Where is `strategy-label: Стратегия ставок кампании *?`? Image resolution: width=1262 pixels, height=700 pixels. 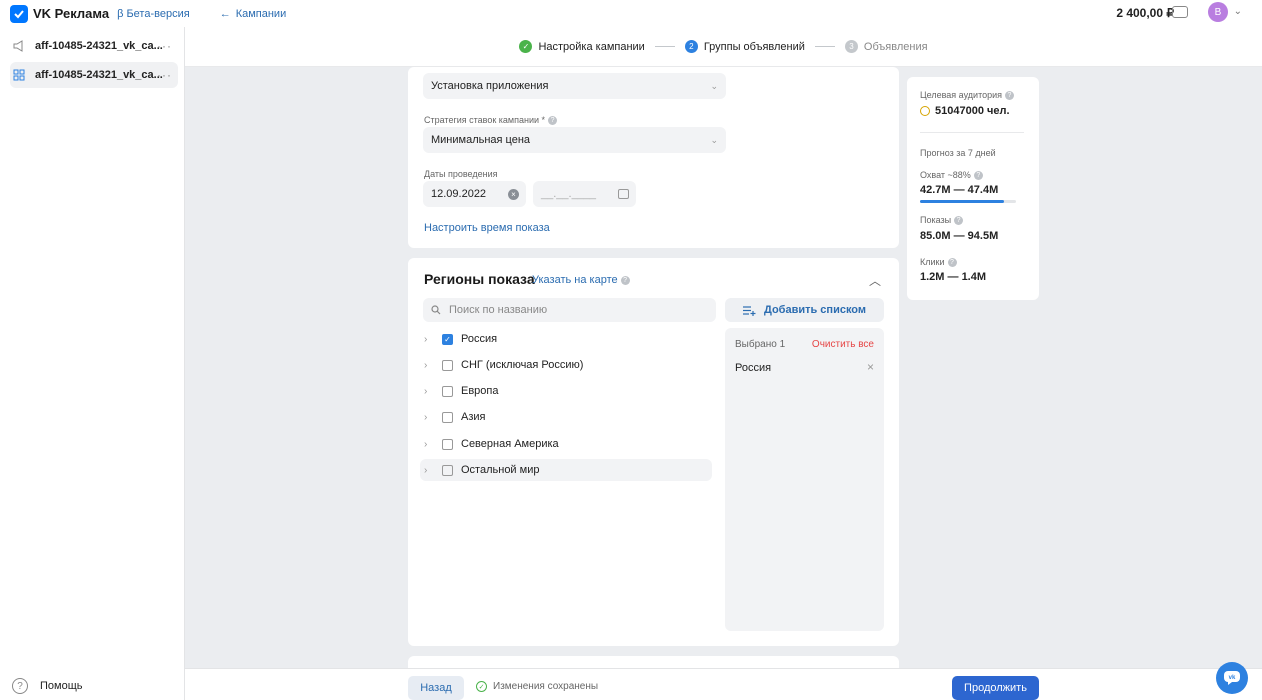
strategy-label: Стратегия ставок кампании *? is located at coordinates (491, 120).